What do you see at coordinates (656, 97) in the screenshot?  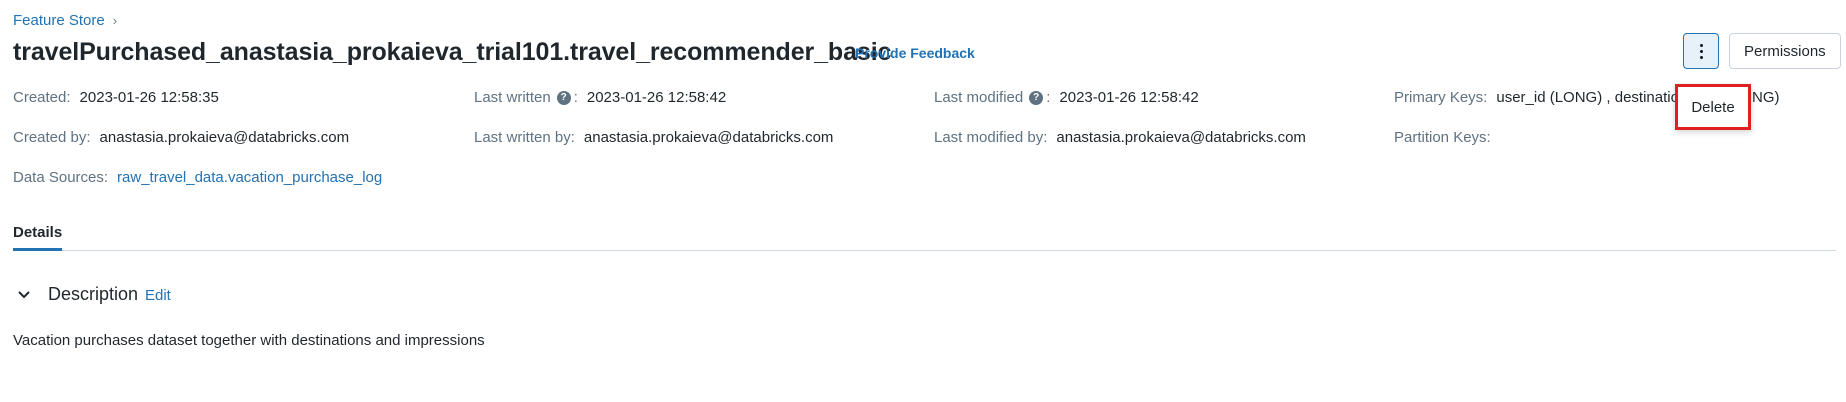 I see `meta-last-written-value: 2023-01-26 12:58:42` at bounding box center [656, 97].